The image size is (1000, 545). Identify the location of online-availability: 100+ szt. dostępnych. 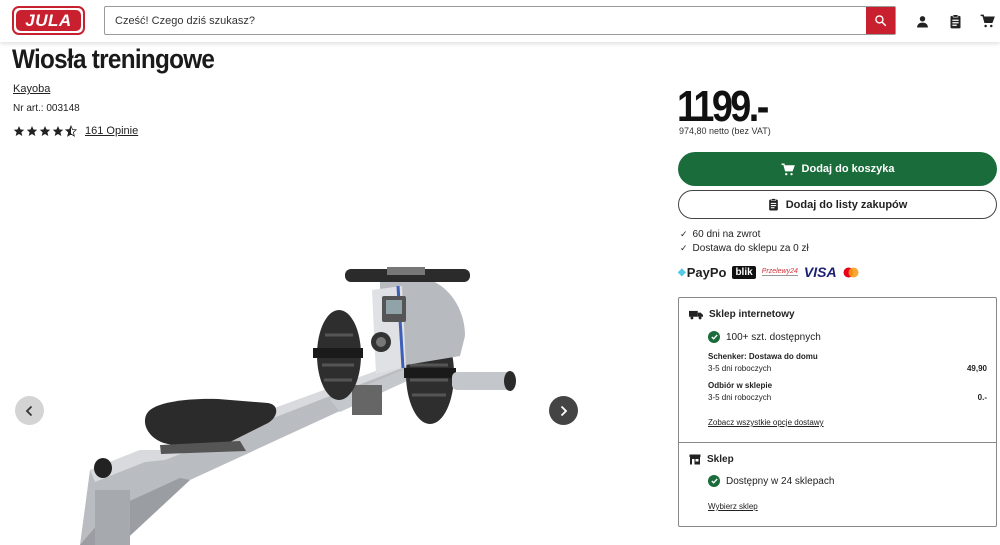
(764, 337).